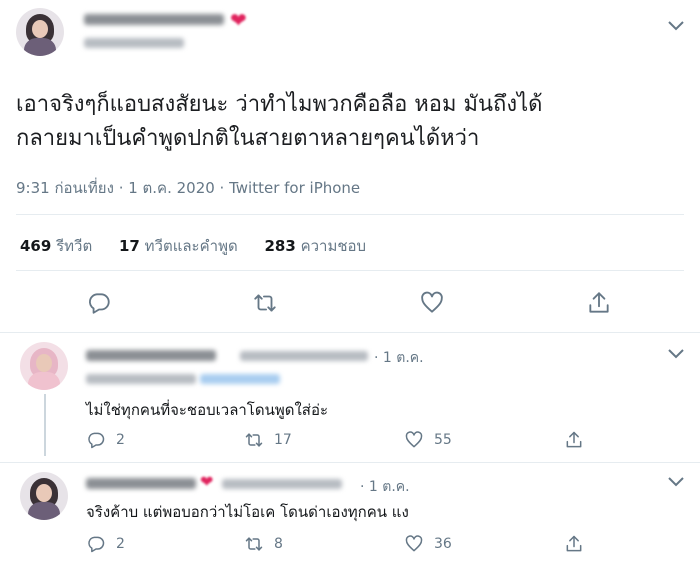  What do you see at coordinates (154, 19) in the screenshot?
I see `author-name-redacted` at bounding box center [154, 19].